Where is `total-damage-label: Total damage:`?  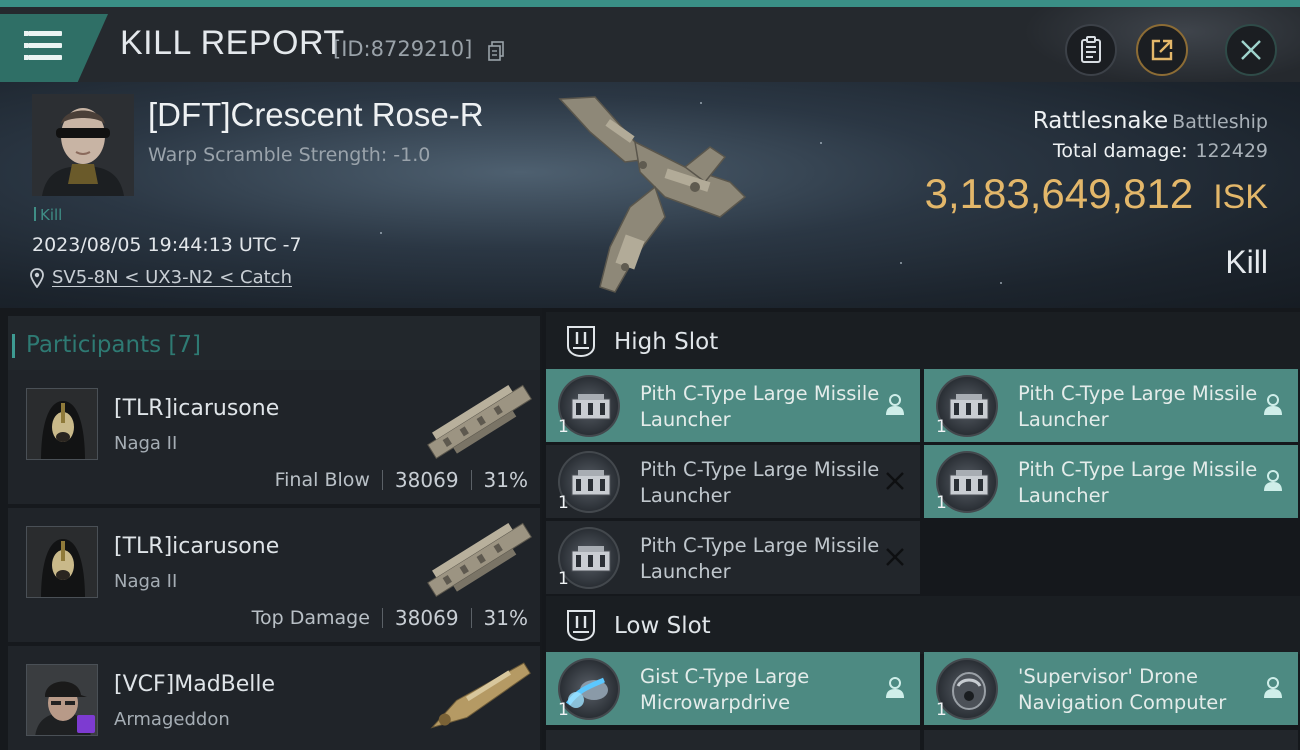 total-damage-label: Total damage: is located at coordinates (1120, 151).